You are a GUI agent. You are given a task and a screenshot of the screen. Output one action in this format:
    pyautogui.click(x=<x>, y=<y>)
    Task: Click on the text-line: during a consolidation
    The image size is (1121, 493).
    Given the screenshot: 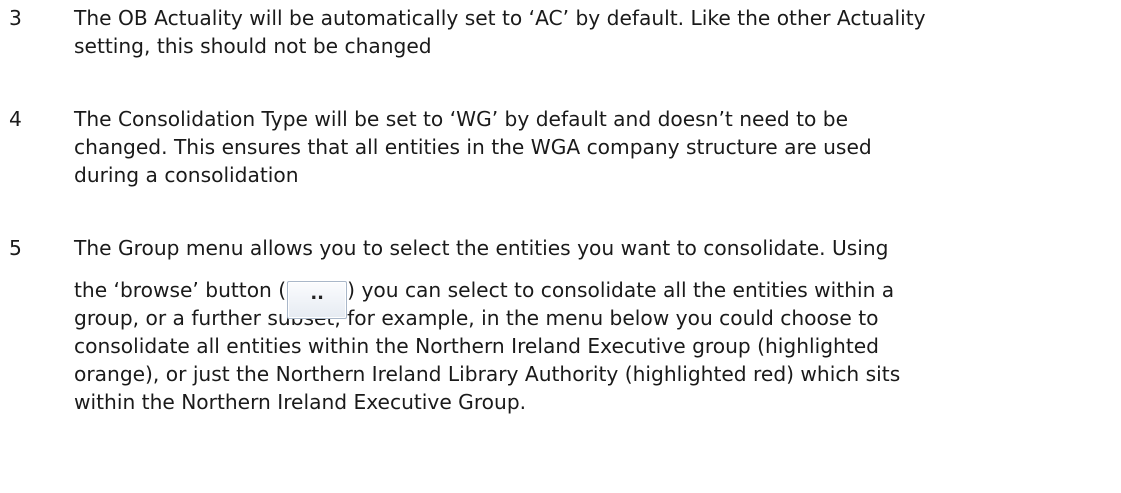 What is the action you would take?
    pyautogui.click(x=186, y=175)
    